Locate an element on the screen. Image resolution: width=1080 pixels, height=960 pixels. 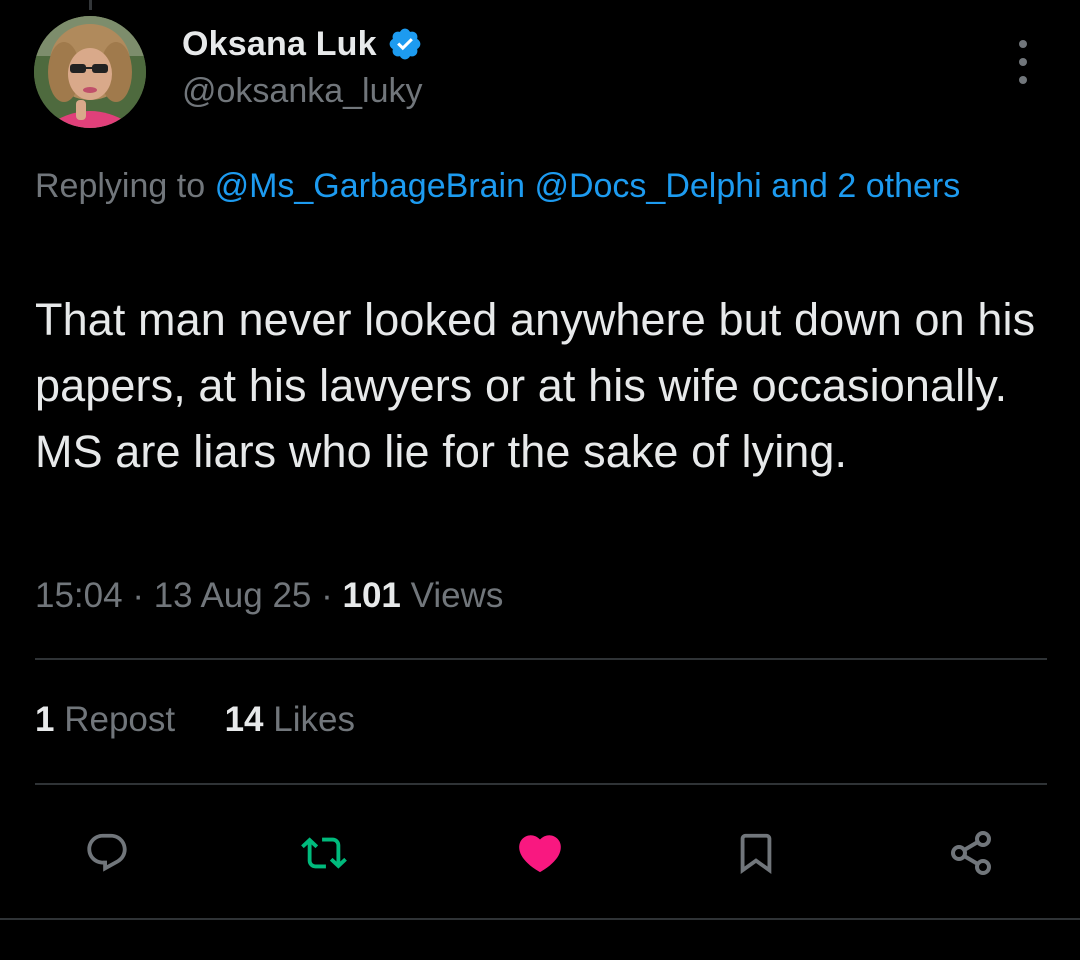
likes-count: 14 is located at coordinates (244, 719).